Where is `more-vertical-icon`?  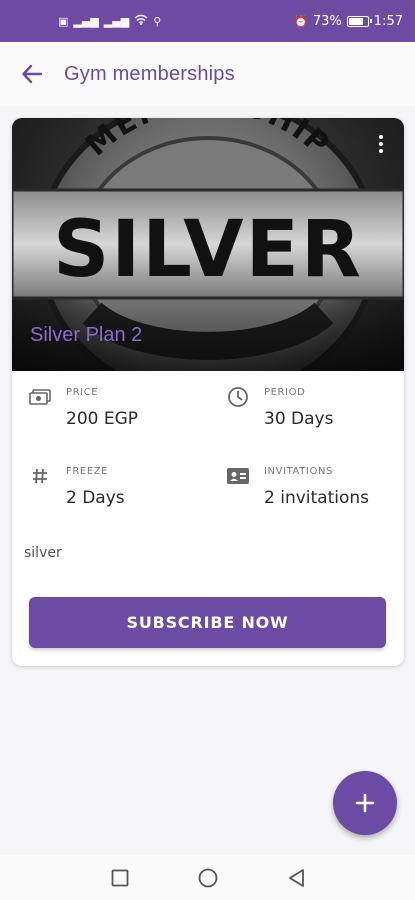 more-vertical-icon is located at coordinates (381, 137).